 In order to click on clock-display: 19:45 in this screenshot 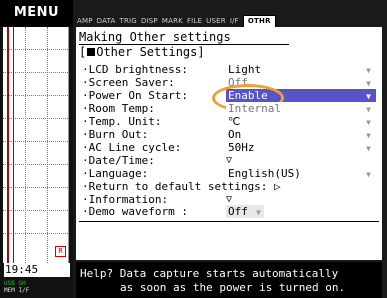, I will do `click(37, 270)`.